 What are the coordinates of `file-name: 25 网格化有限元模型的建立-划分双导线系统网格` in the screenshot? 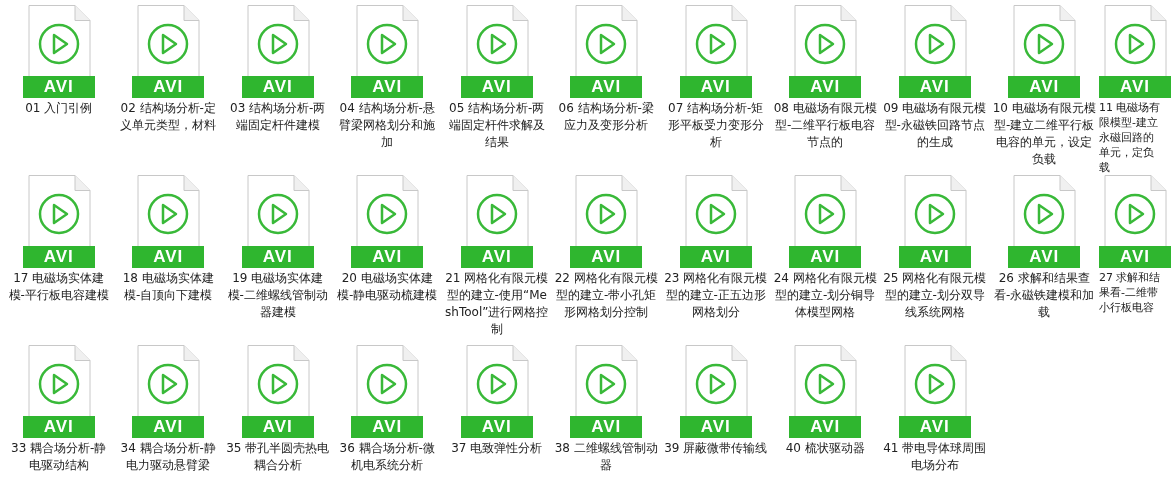 It's located at (934, 295).